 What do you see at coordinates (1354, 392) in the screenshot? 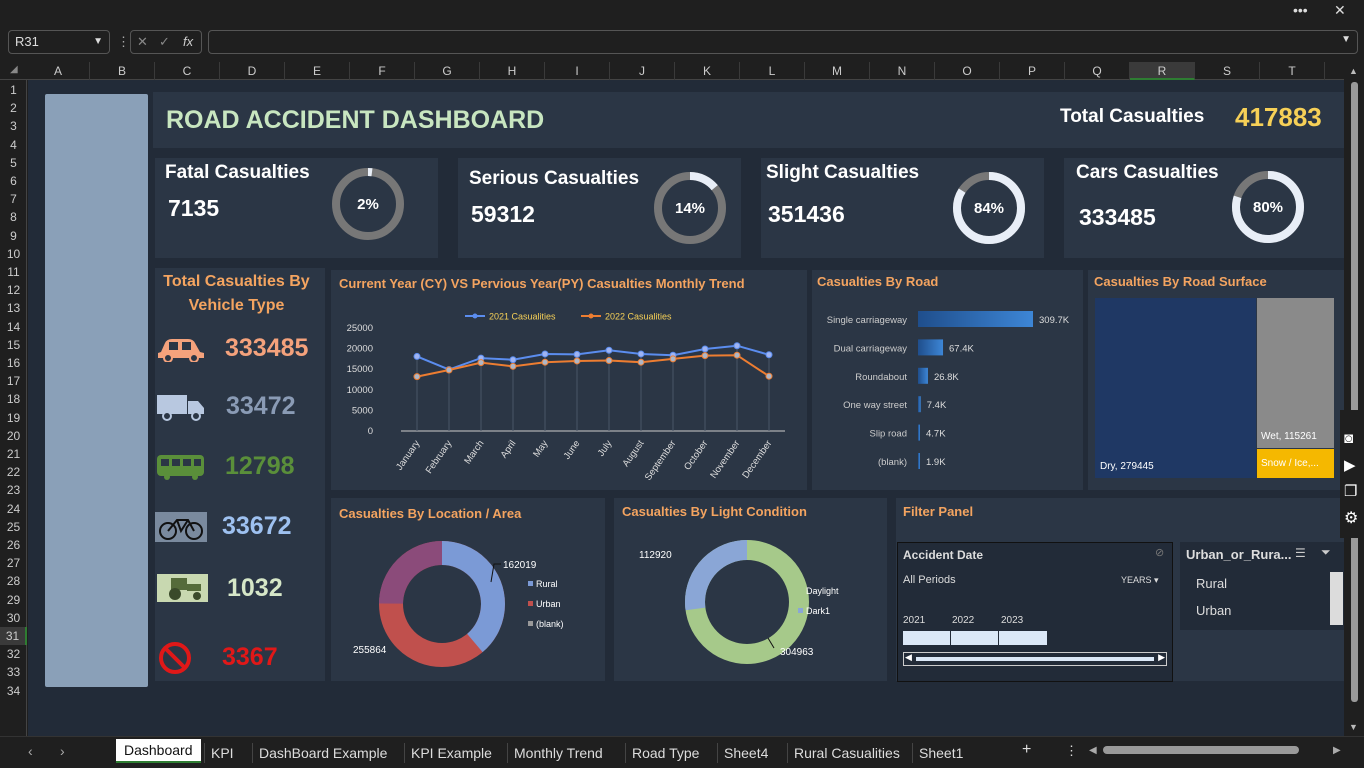
I see `scrollbar-thumb` at bounding box center [1354, 392].